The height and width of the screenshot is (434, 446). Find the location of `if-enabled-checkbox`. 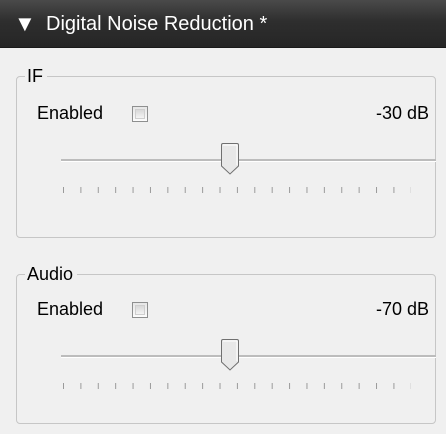

if-enabled-checkbox is located at coordinates (140, 114).